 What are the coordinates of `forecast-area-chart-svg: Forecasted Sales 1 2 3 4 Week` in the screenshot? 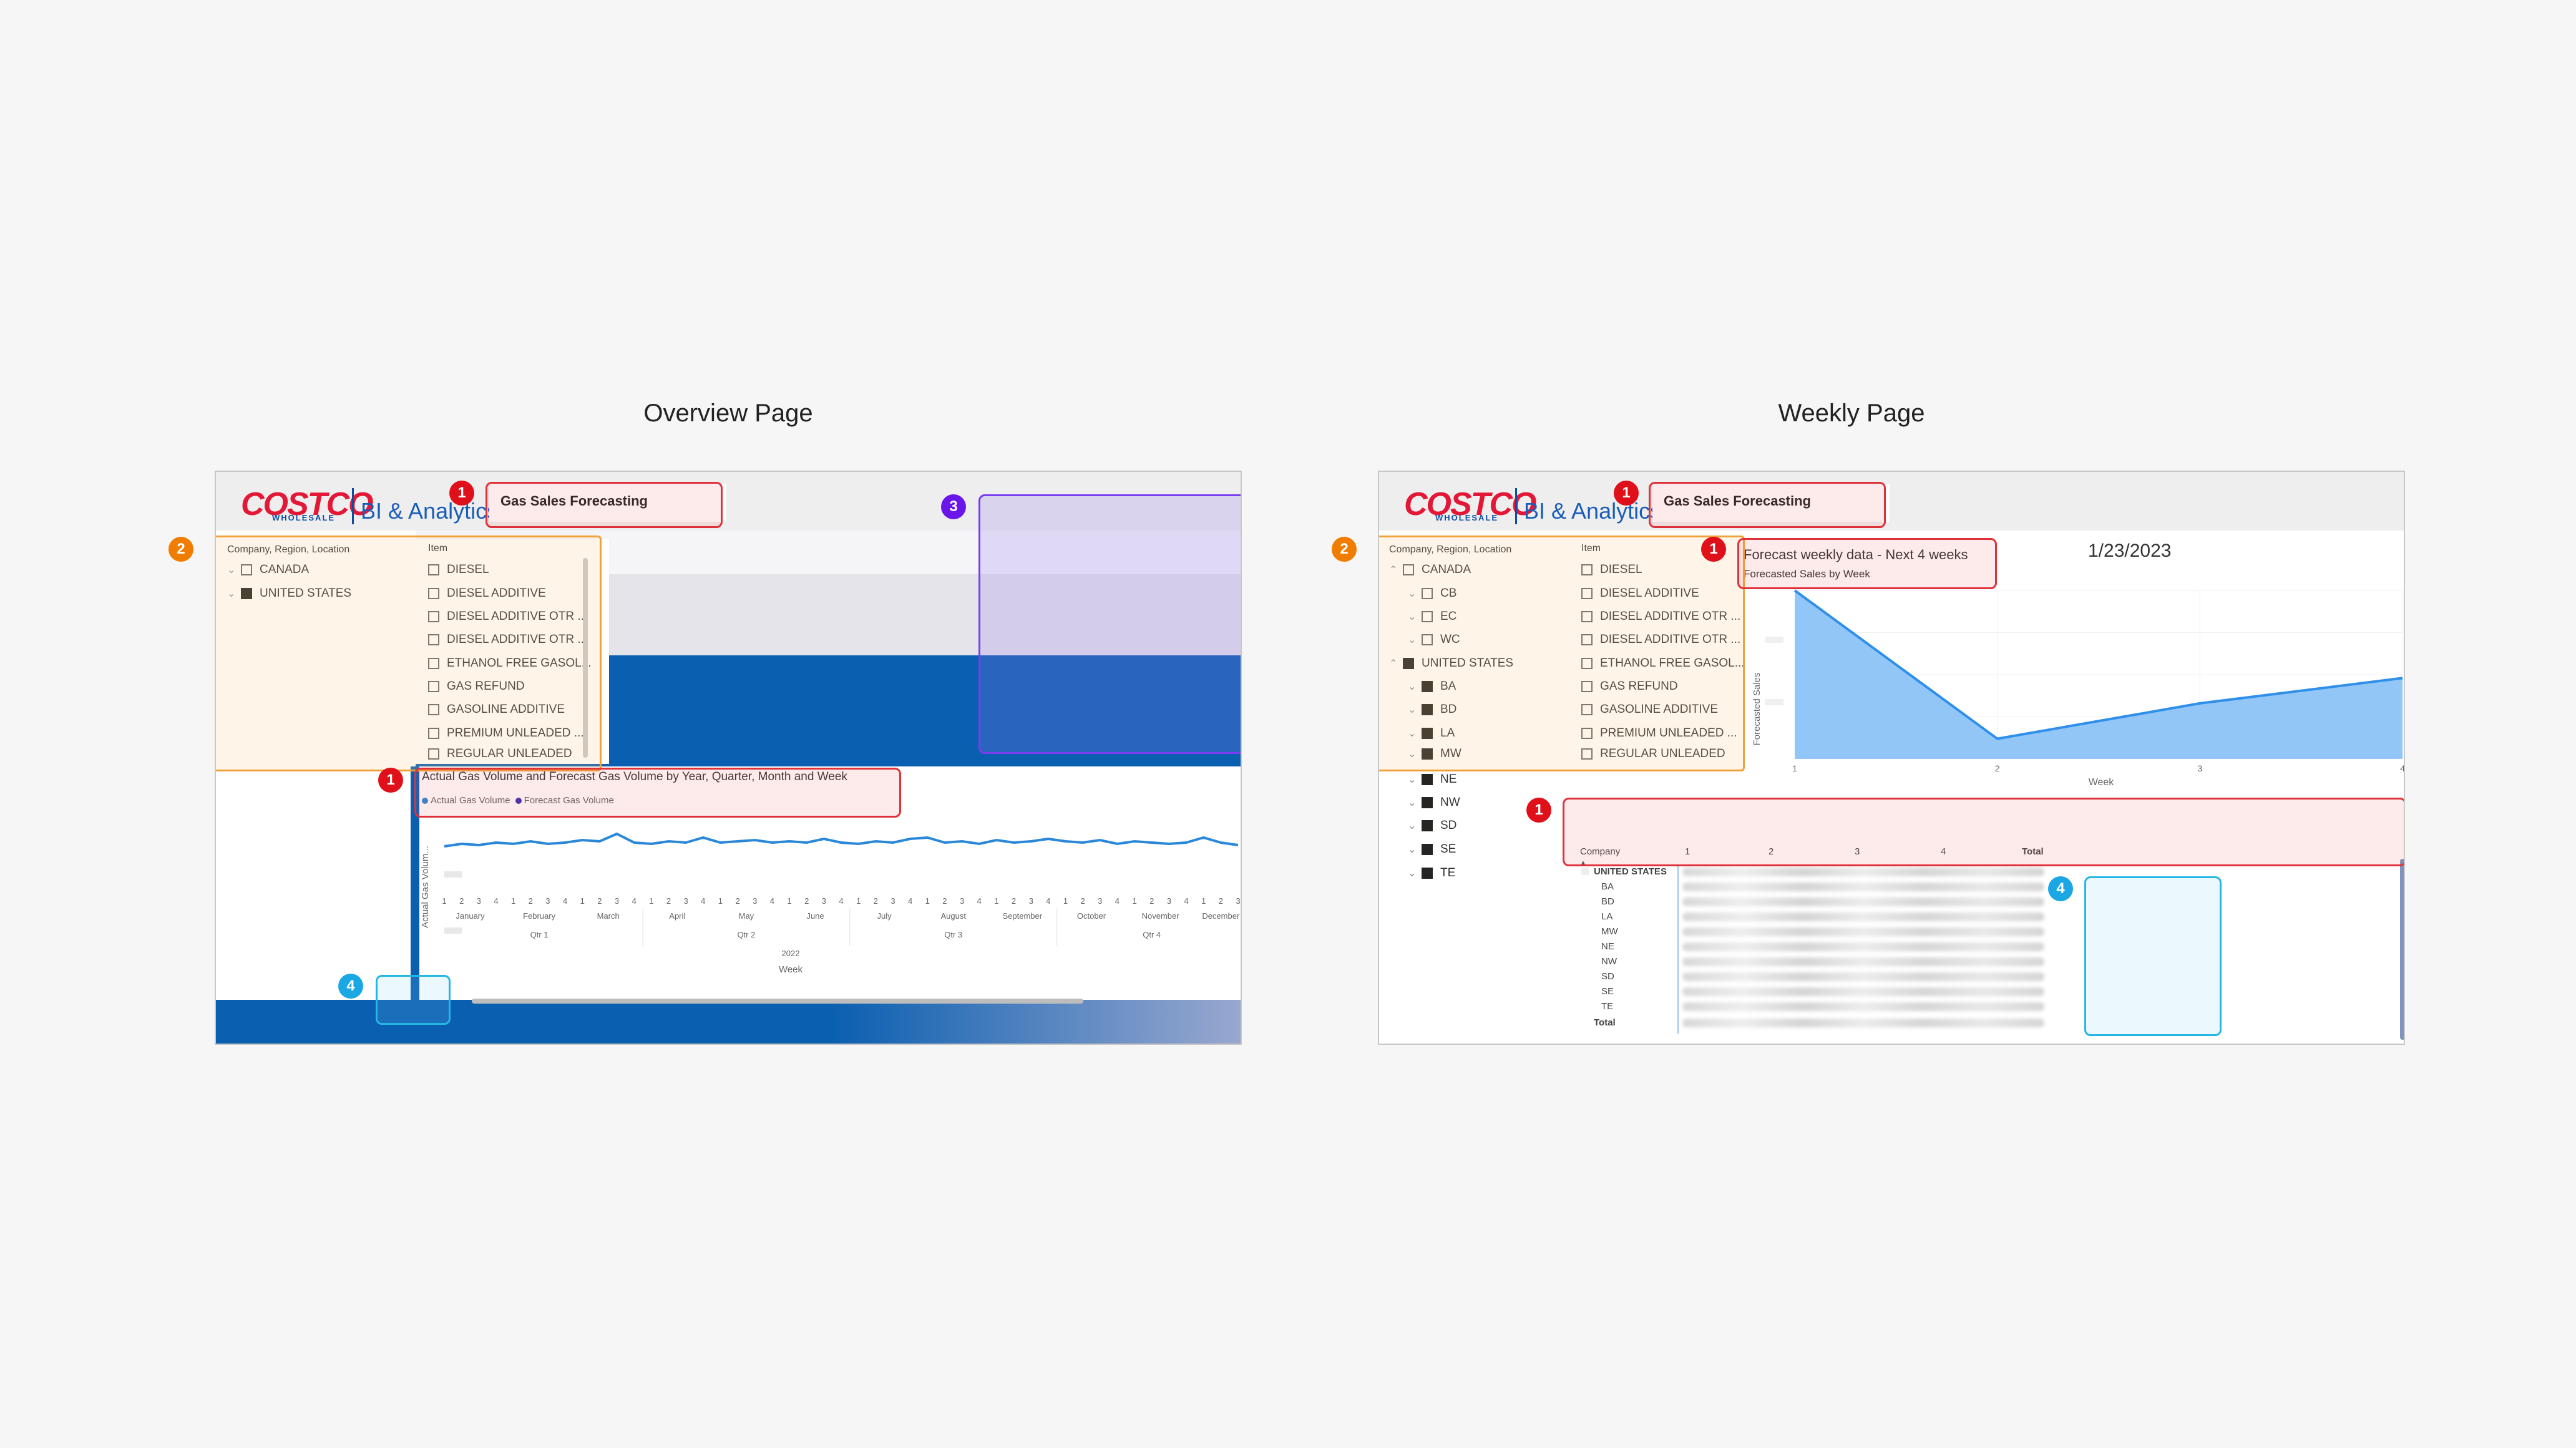 It's located at (2078, 688).